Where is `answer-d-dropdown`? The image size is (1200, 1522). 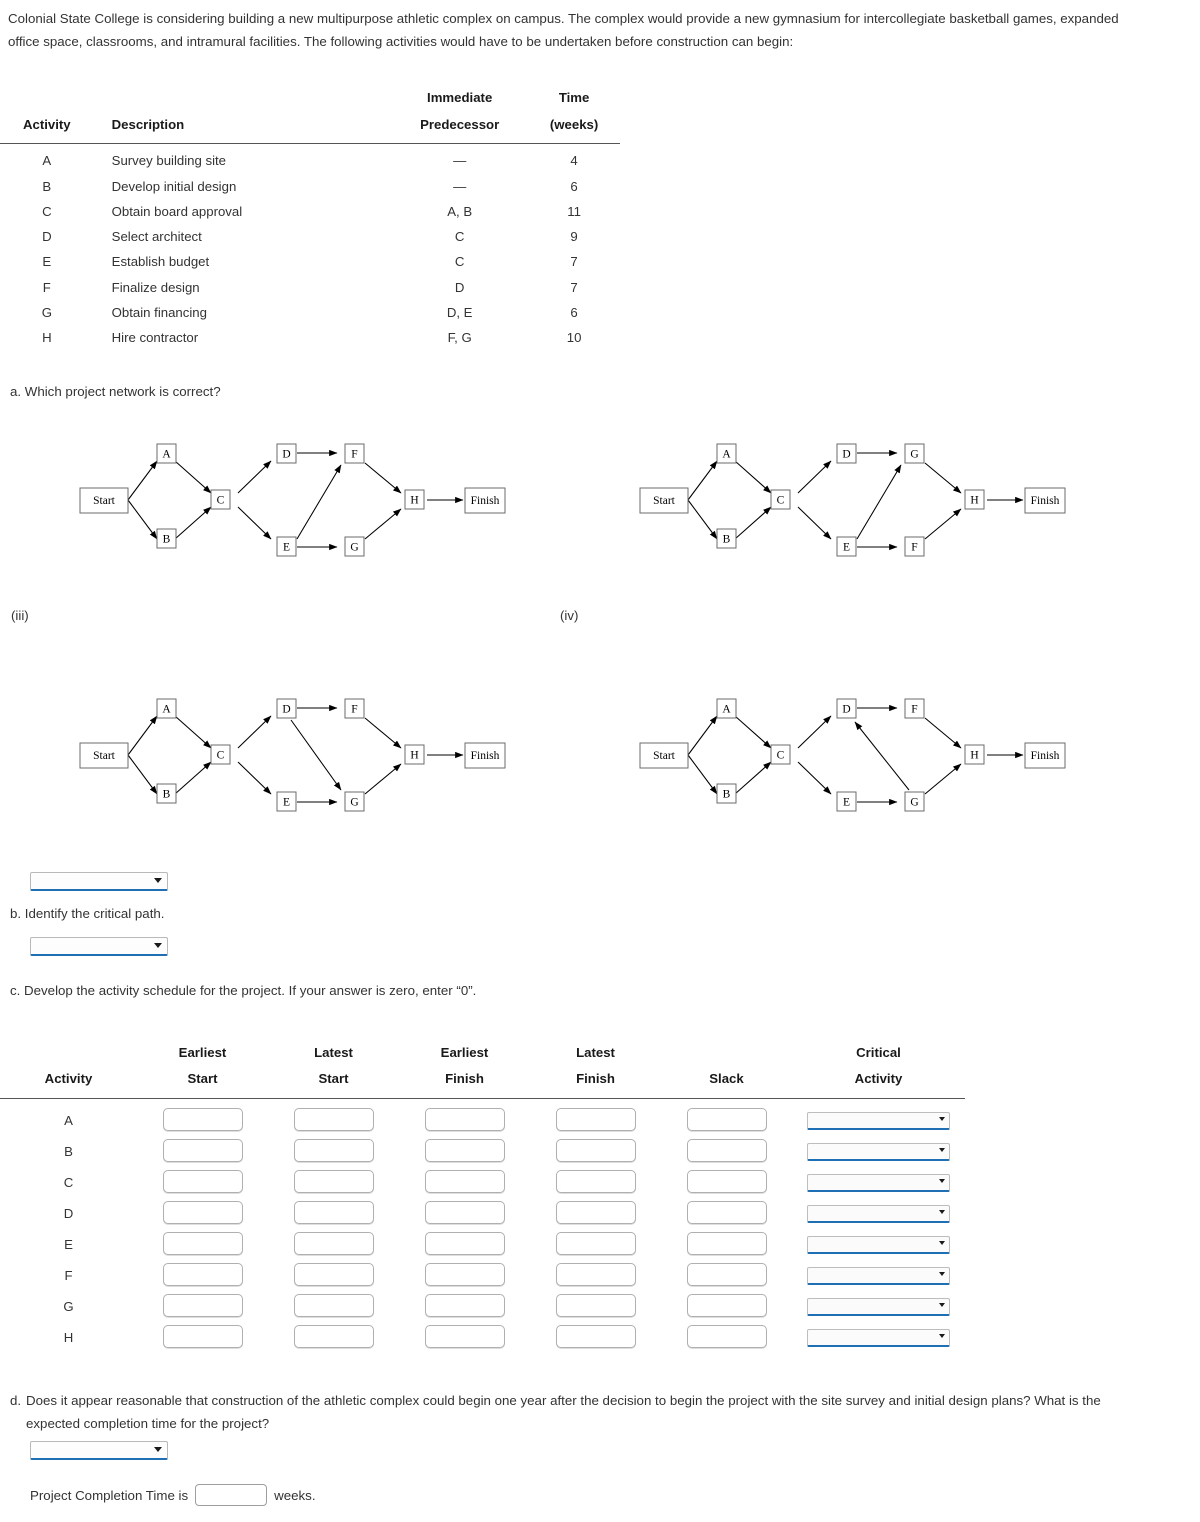
answer-d-dropdown is located at coordinates (99, 1450).